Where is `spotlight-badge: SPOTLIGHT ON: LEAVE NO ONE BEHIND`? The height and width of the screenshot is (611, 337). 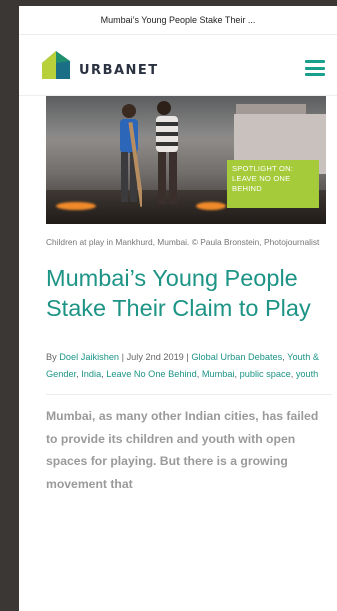
spotlight-badge: SPOTLIGHT ON: LEAVE NO ONE BEHIND is located at coordinates (273, 184).